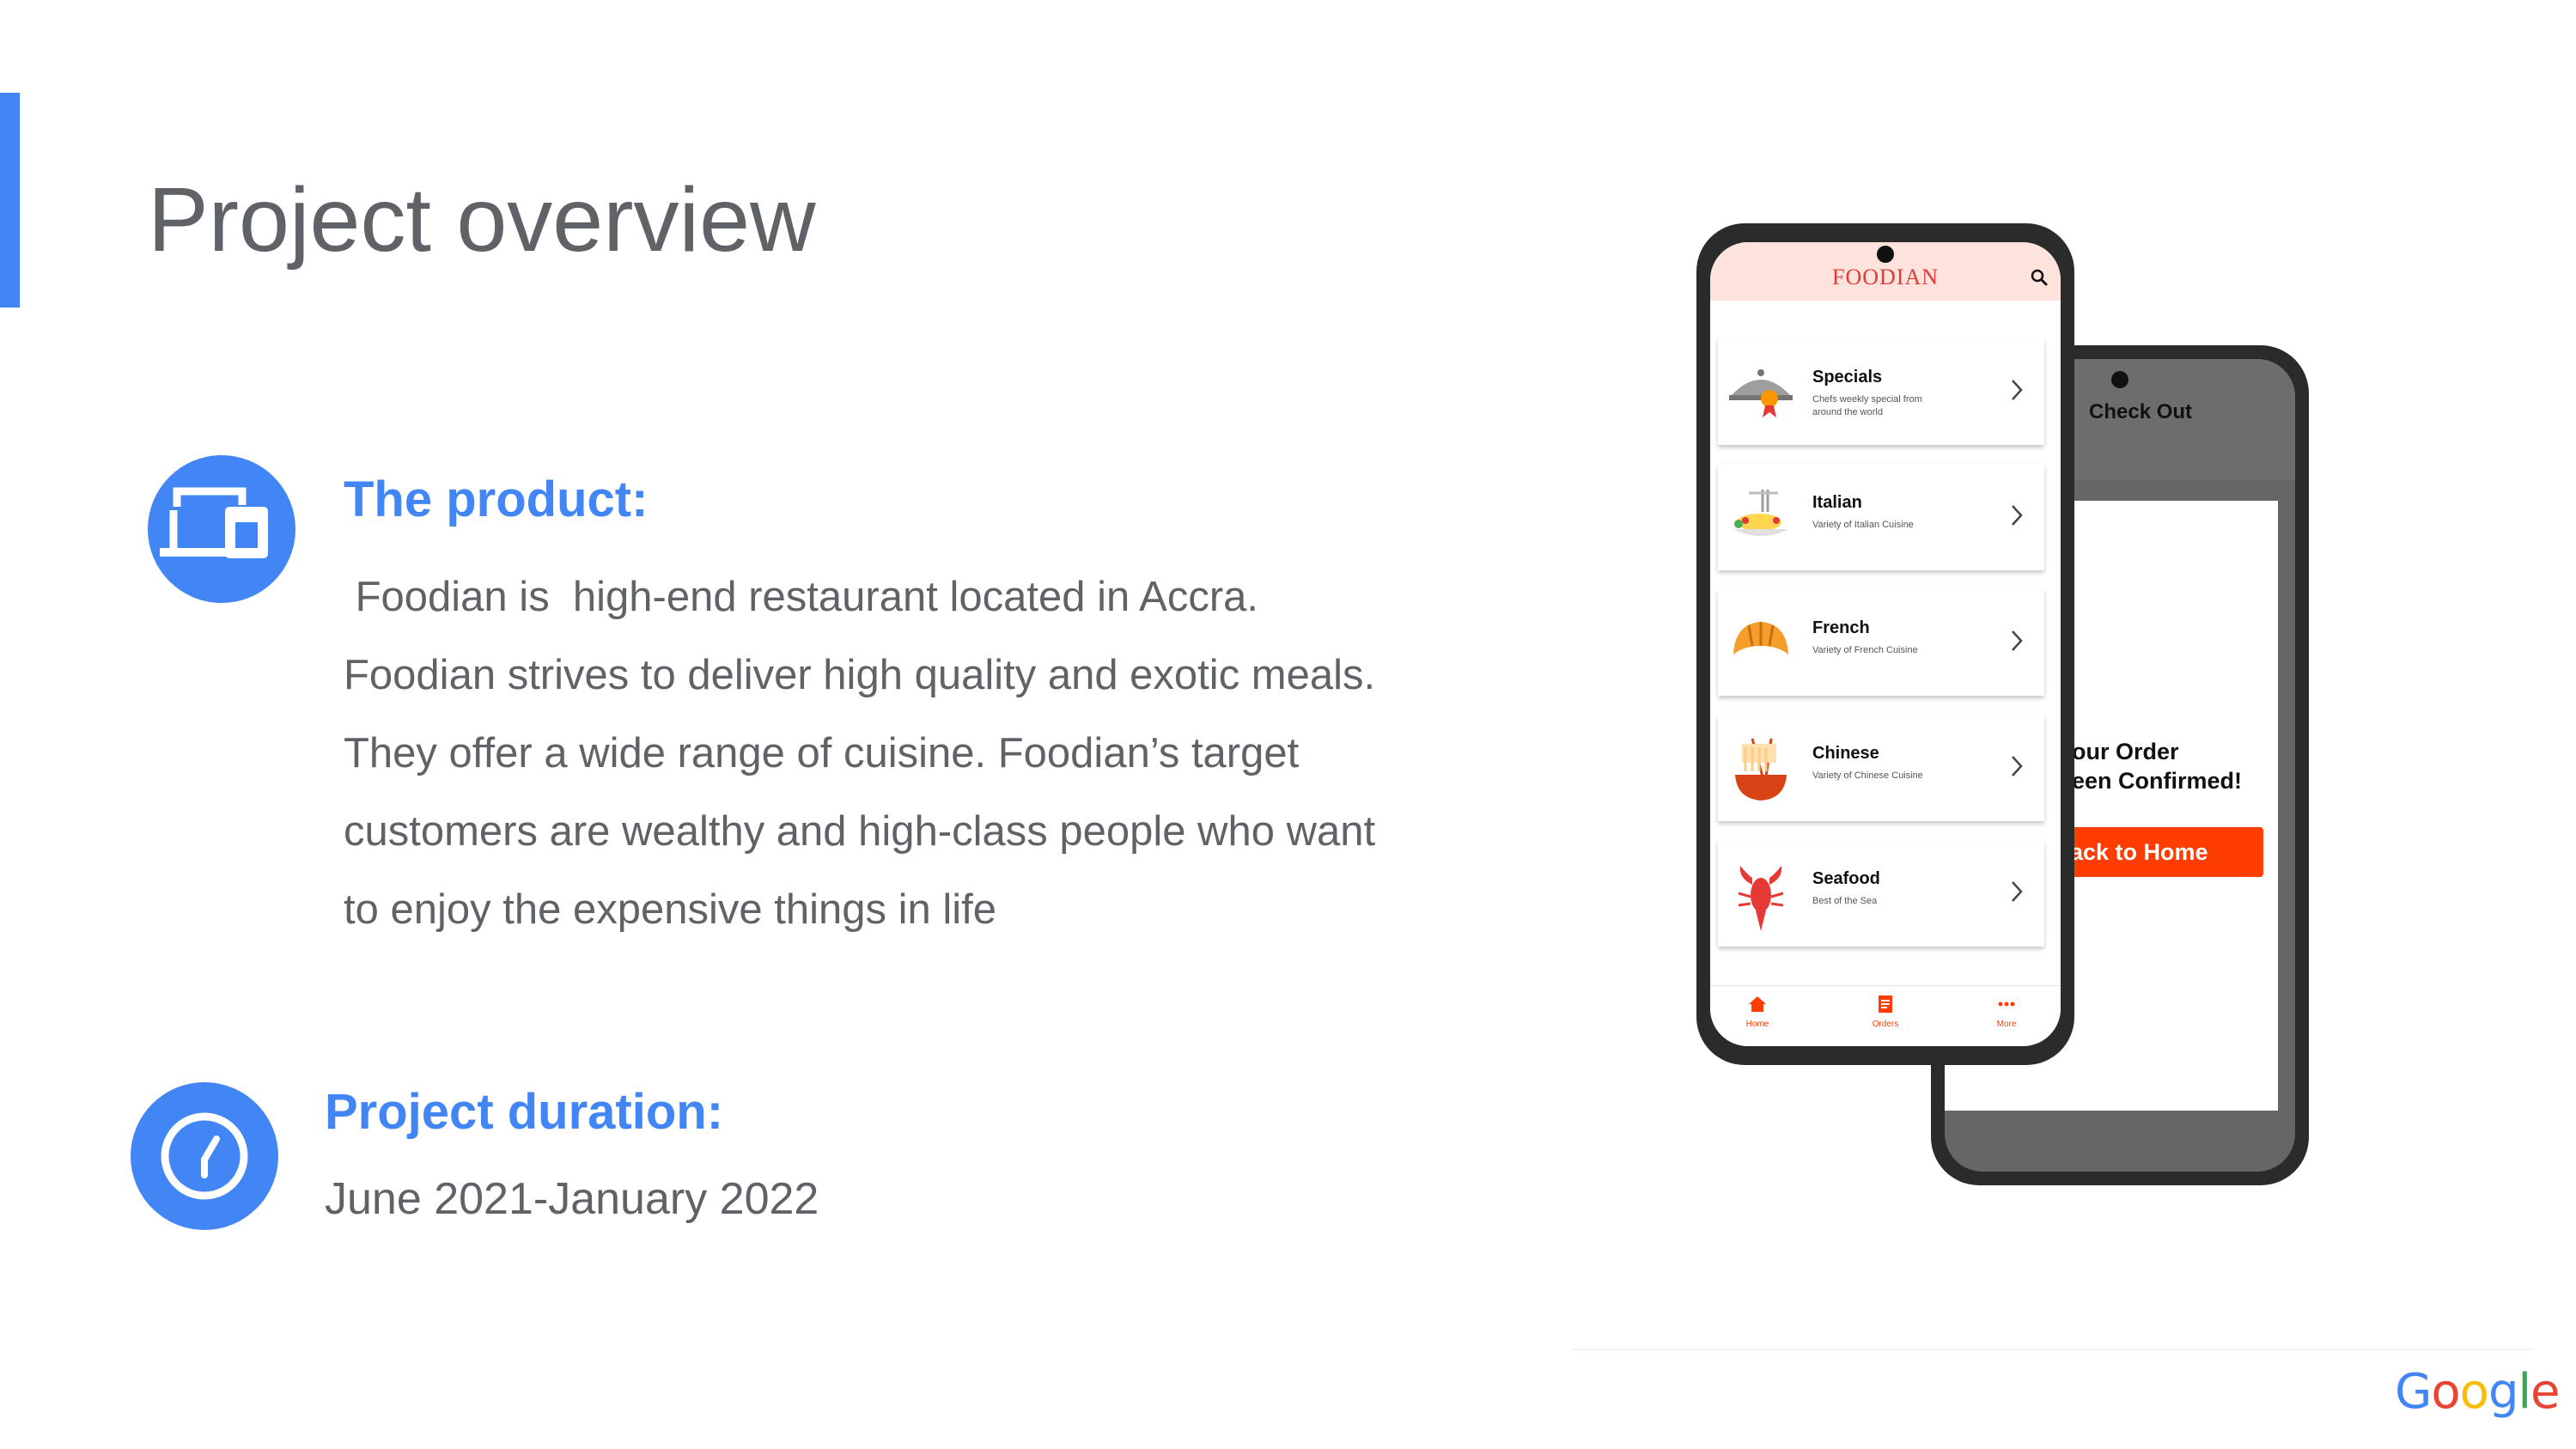 The image size is (2576, 1449). What do you see at coordinates (1848, 377) in the screenshot?
I see `menu-item-title: Specials` at bounding box center [1848, 377].